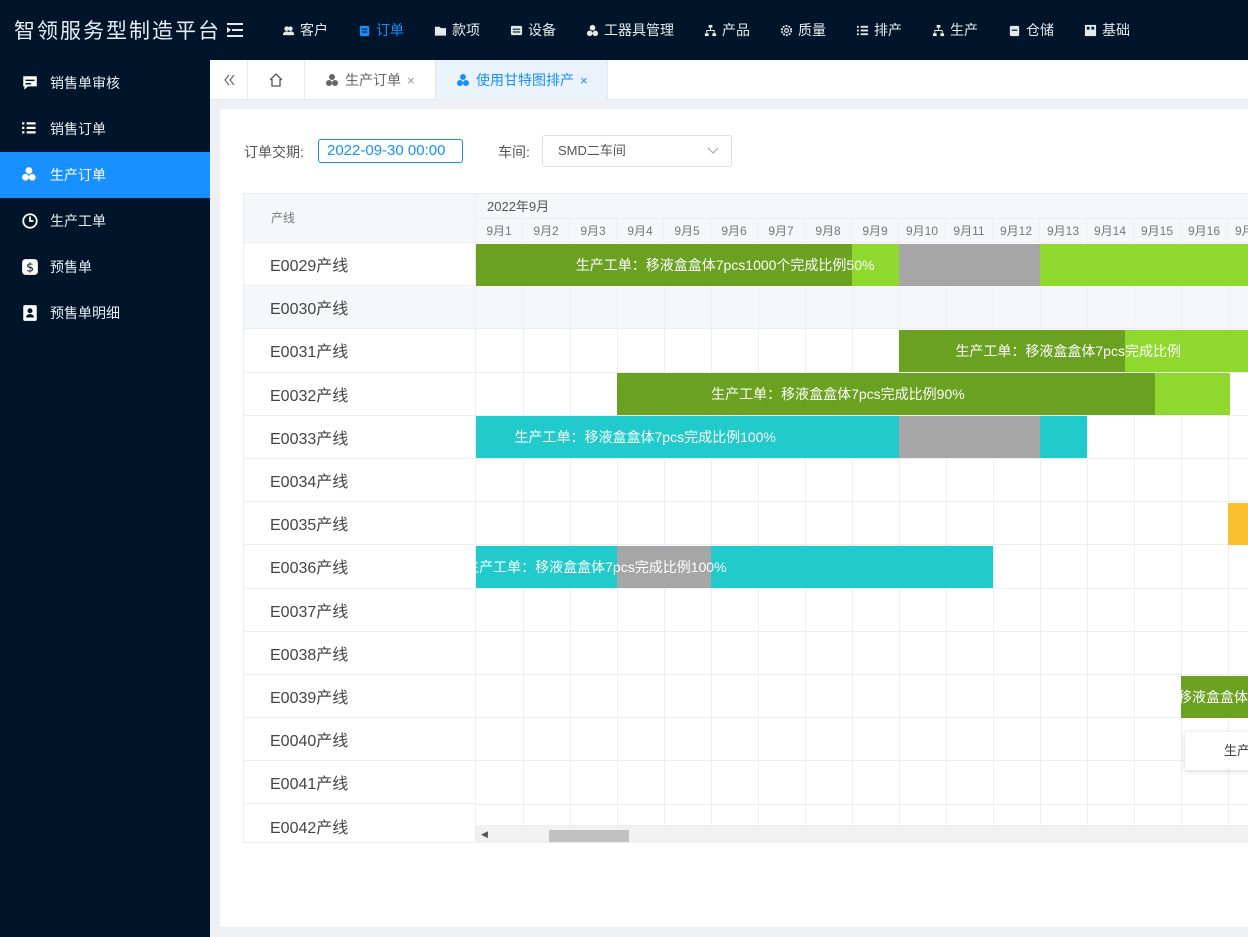  I want to click on scroll-left-icon: ◀, so click(484, 834).